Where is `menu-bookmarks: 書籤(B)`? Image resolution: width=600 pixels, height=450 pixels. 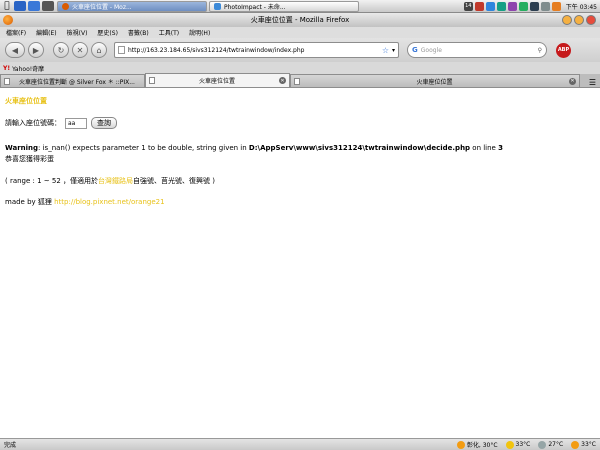 menu-bookmarks: 書籤(B) is located at coordinates (138, 32).